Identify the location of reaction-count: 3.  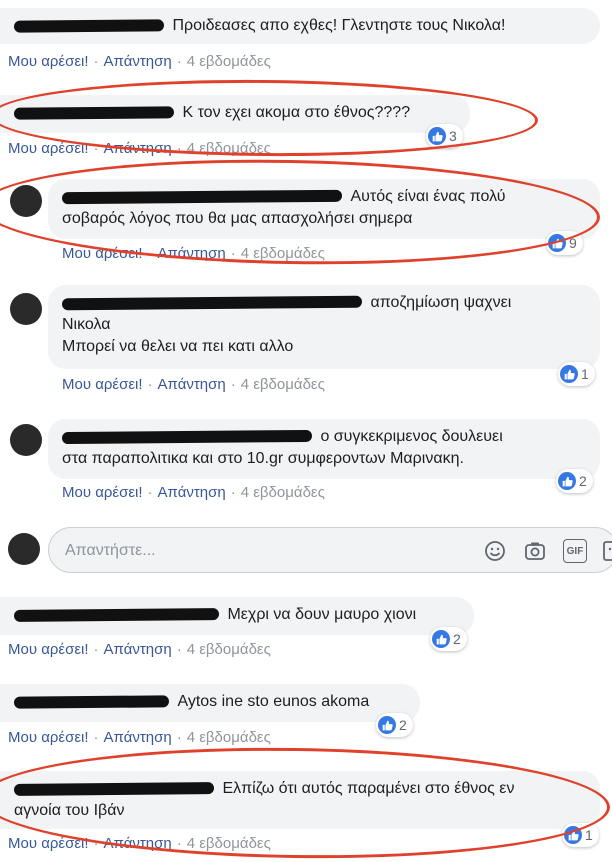
(444, 136).